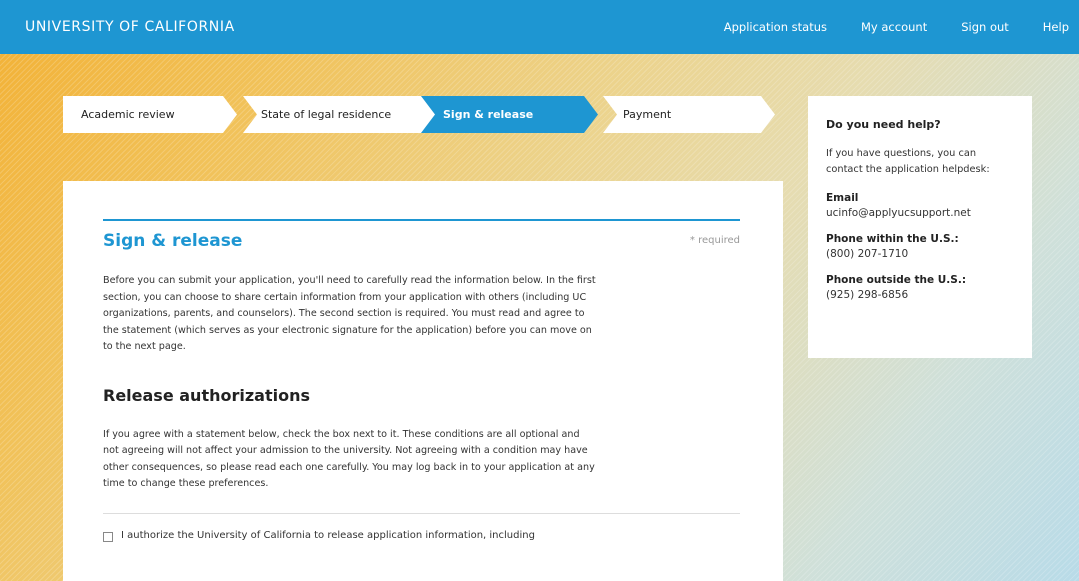  What do you see at coordinates (894, 27) in the screenshot?
I see `nav-my-account: My account` at bounding box center [894, 27].